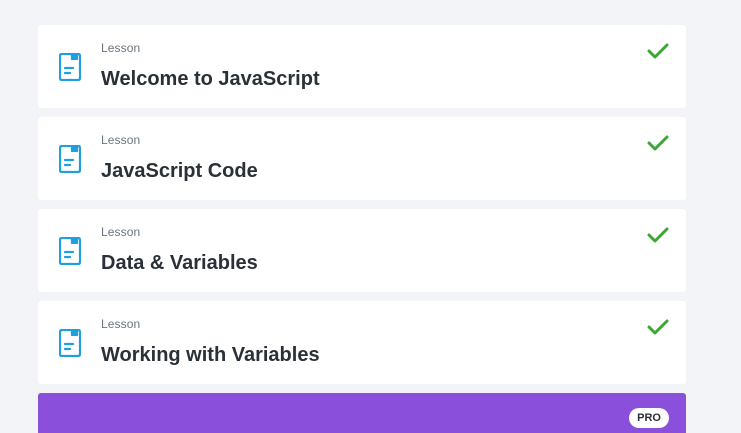 The height and width of the screenshot is (433, 741). What do you see at coordinates (179, 263) in the screenshot?
I see `lesson-title: Data & Variables` at bounding box center [179, 263].